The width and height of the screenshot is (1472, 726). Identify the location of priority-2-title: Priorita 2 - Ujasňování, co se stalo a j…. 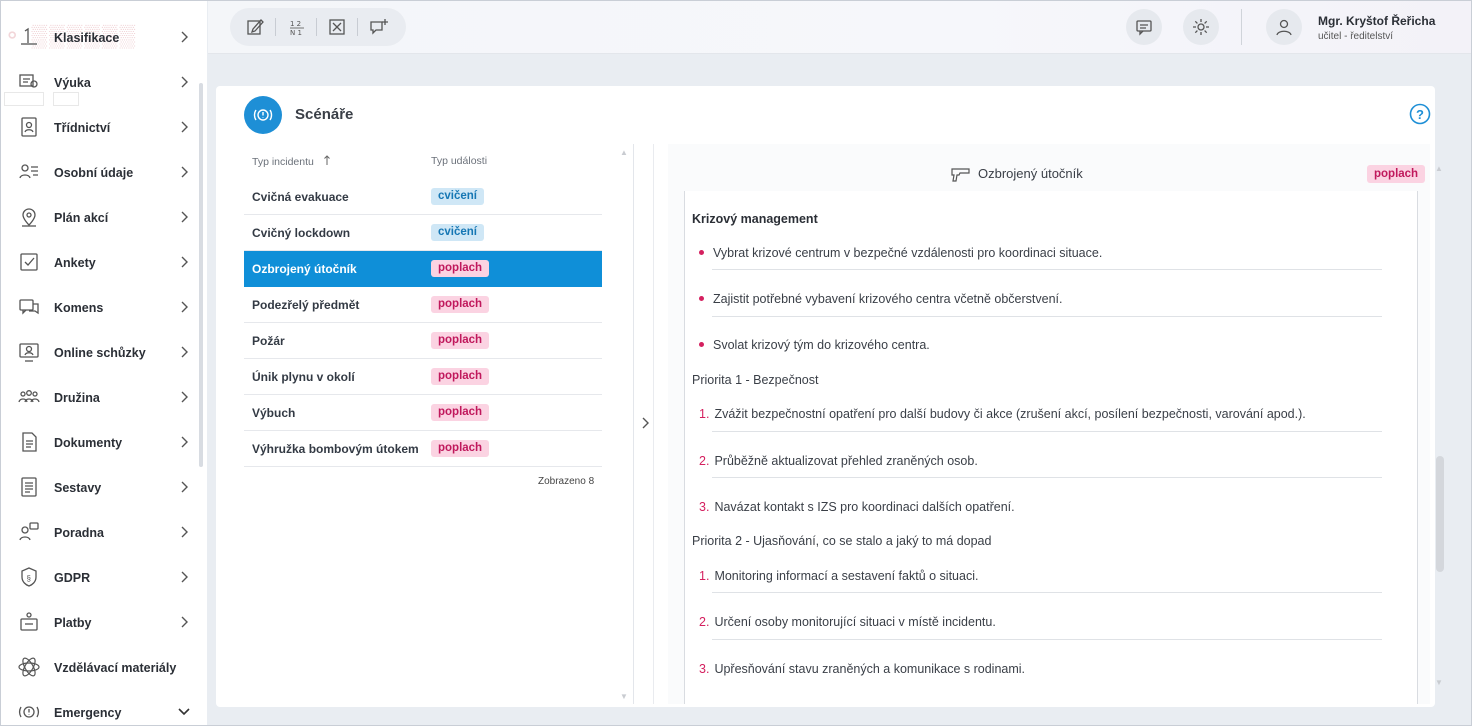
(842, 541).